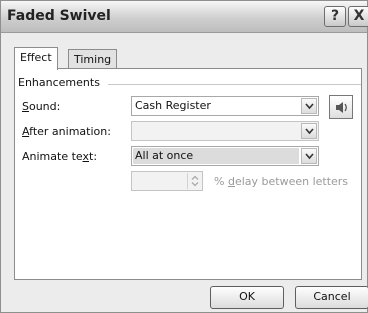 This screenshot has height=313, width=368. I want to click on animate-text-label-pre: Animate te, so click(52, 156).